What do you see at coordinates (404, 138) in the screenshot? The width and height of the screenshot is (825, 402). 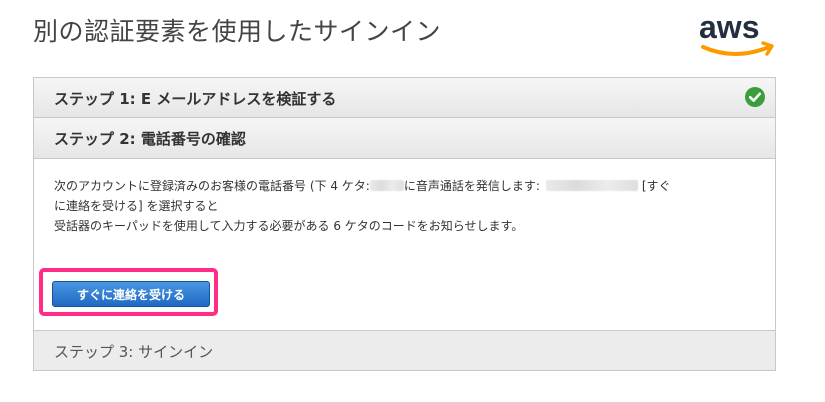 I see `step-2-header: ステップ 2: 電話番号の確認` at bounding box center [404, 138].